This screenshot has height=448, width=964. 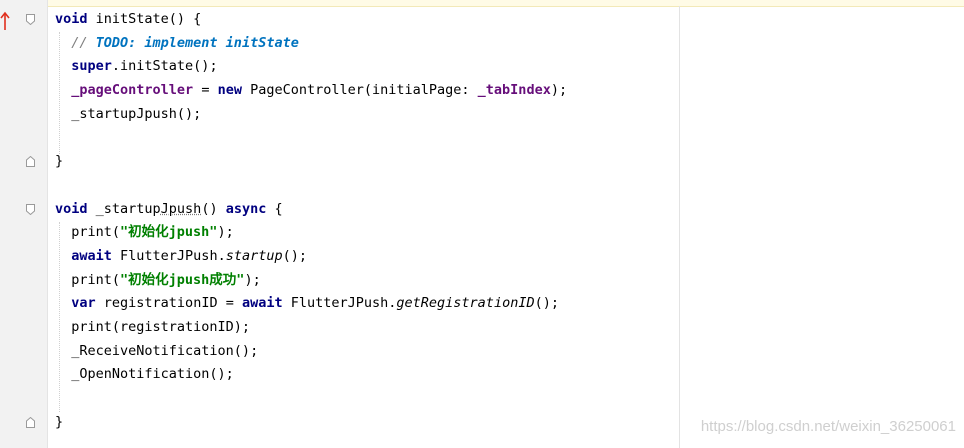 What do you see at coordinates (197, 42) in the screenshot?
I see `code-token: TODO: implement initState` at bounding box center [197, 42].